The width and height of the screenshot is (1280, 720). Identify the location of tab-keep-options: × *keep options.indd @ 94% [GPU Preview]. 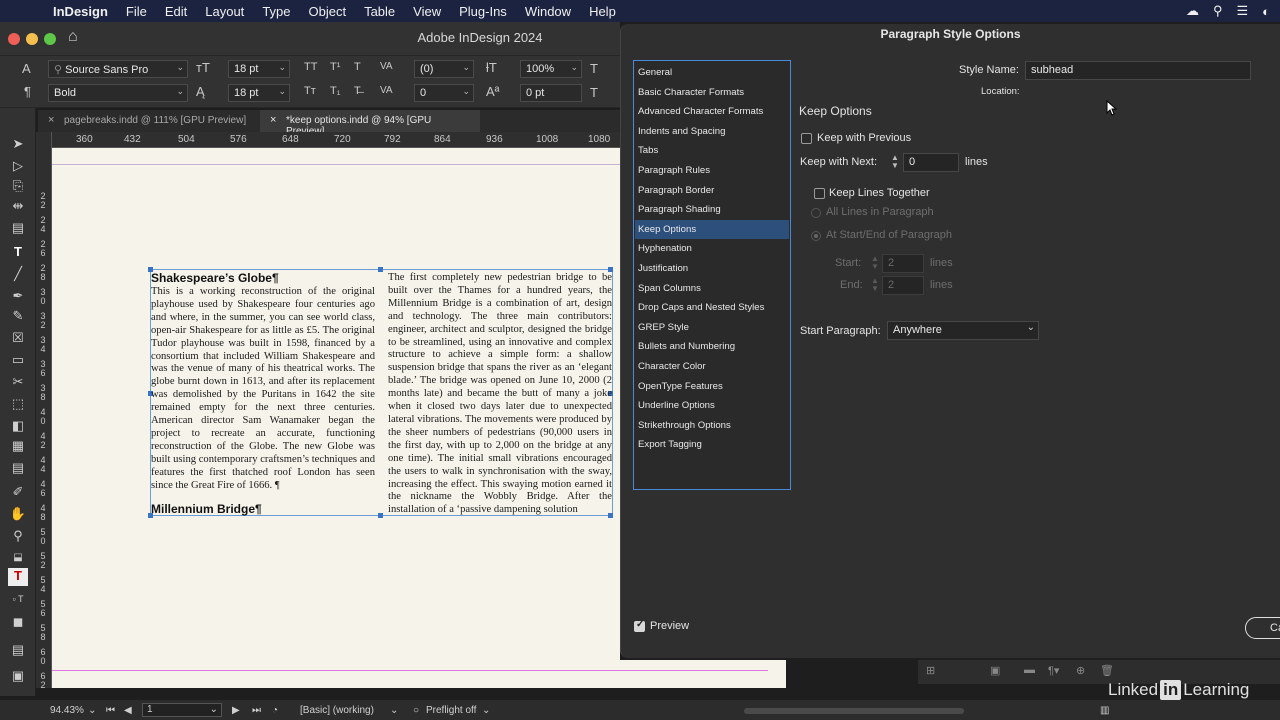
(370, 123).